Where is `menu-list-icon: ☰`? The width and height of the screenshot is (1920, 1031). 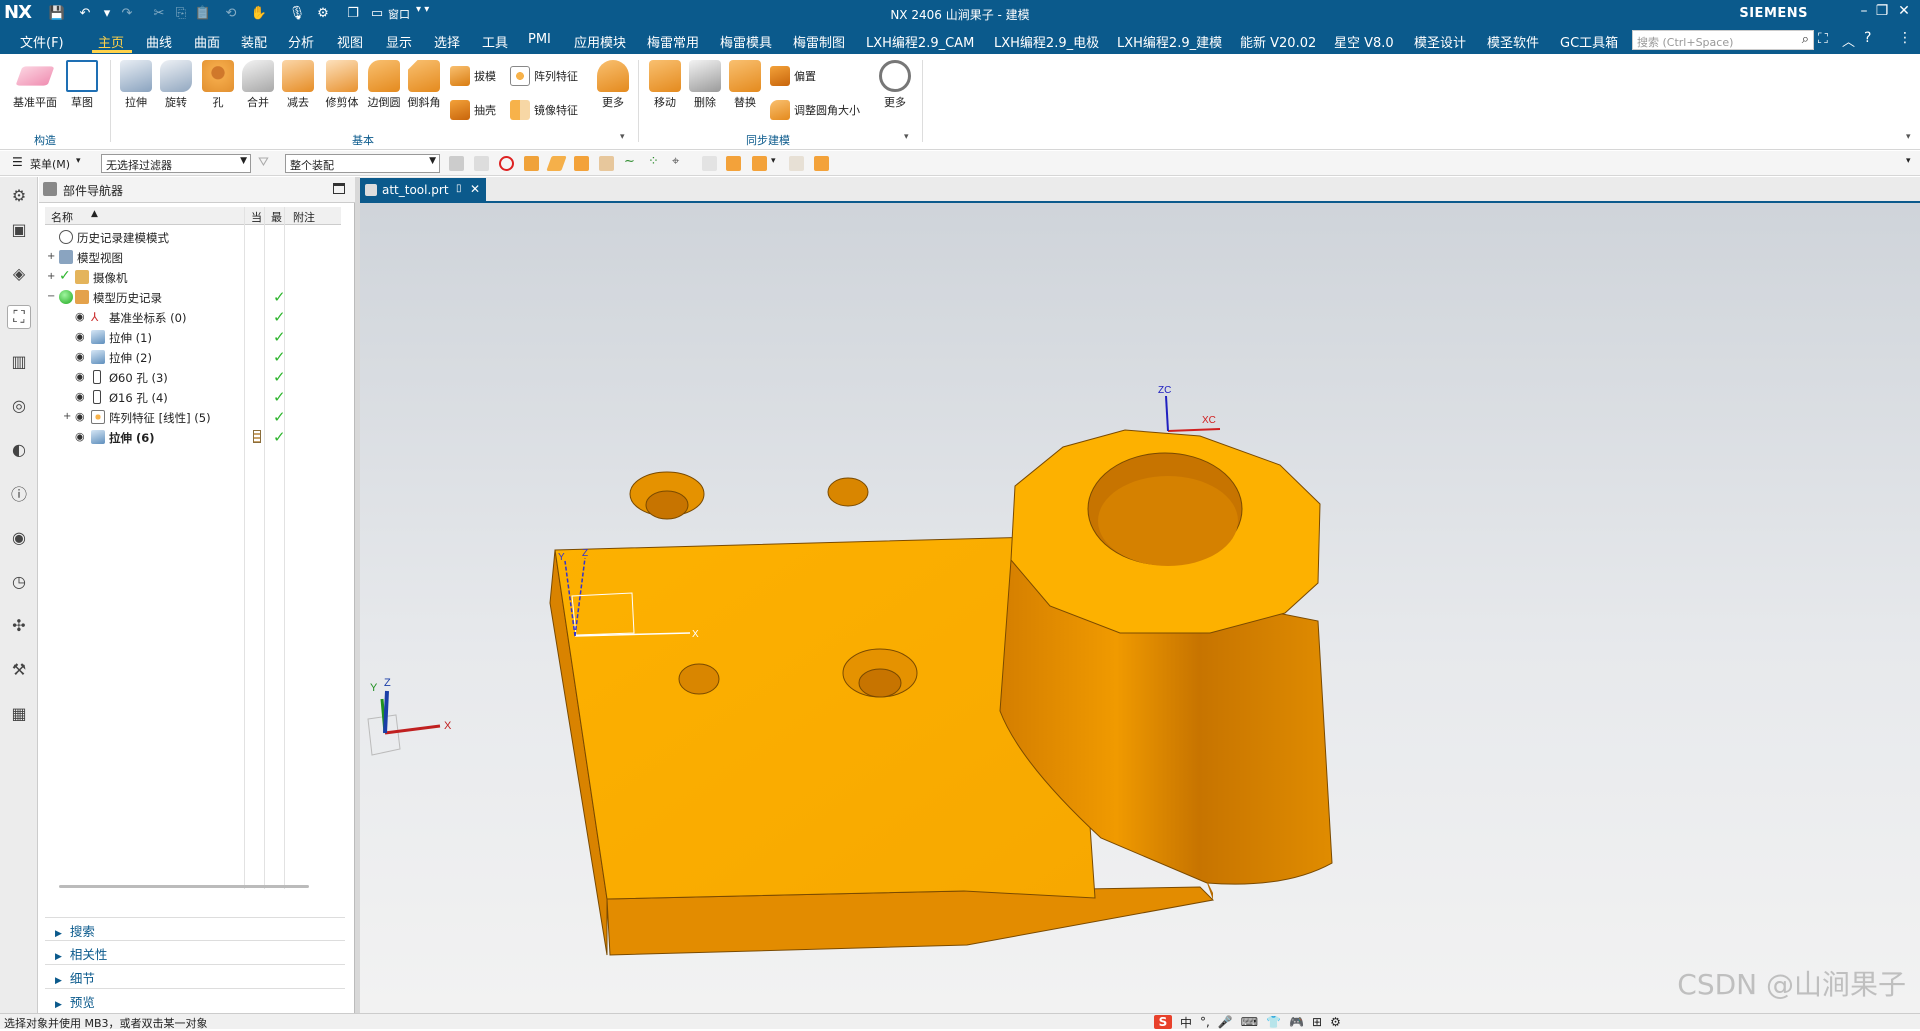 menu-list-icon: ☰ is located at coordinates (17, 162).